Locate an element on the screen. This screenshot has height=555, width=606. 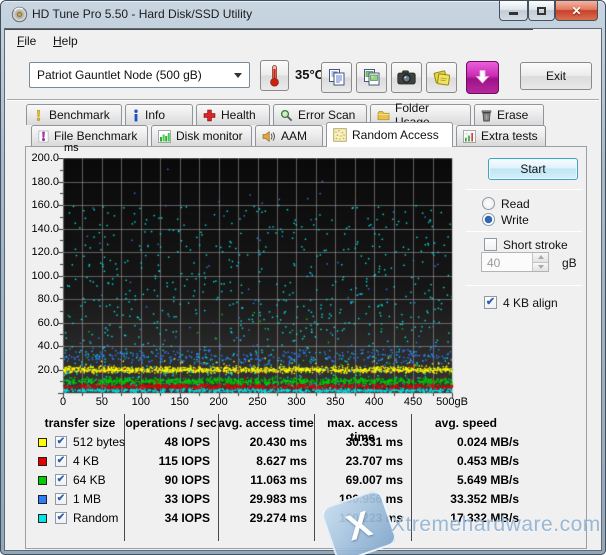
avg-speed-value: 33.352 MB/s is located at coordinates (484, 499).